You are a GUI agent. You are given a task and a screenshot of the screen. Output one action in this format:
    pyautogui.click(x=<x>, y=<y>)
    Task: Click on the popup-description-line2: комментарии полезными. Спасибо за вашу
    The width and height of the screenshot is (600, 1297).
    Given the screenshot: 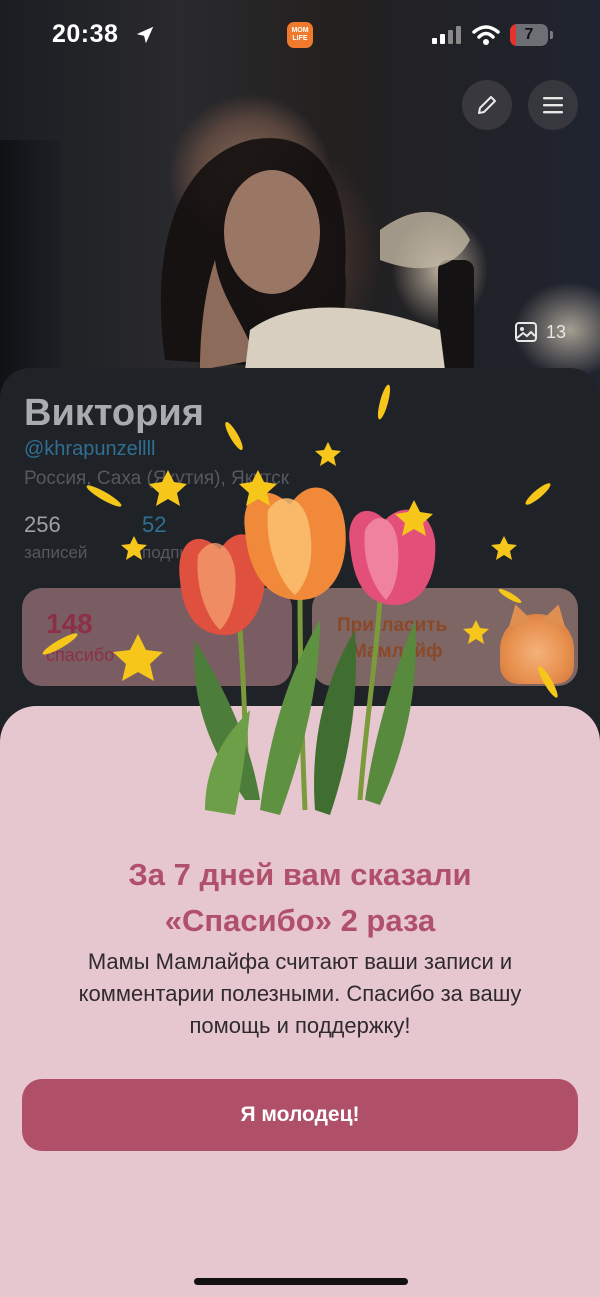 What is the action you would take?
    pyautogui.click(x=300, y=993)
    